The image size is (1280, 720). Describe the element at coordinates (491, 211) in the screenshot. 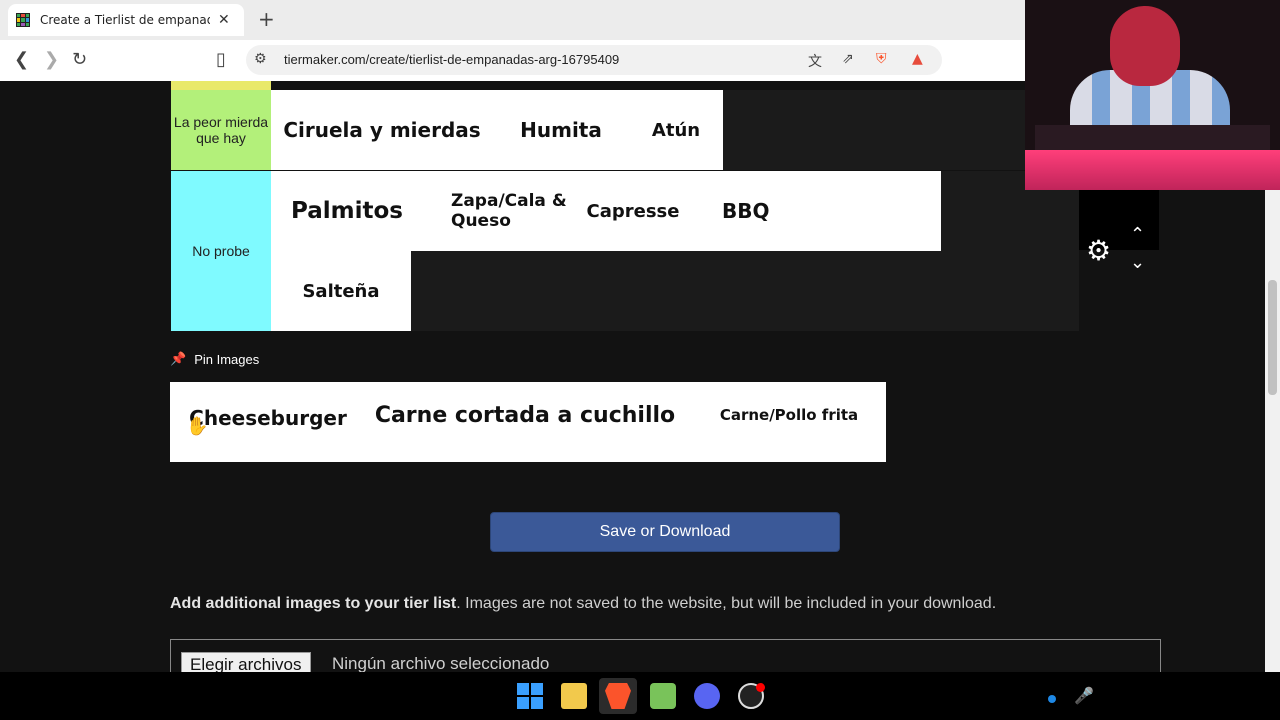

I see `tier-item: Zapa/Cala & Queso` at that location.